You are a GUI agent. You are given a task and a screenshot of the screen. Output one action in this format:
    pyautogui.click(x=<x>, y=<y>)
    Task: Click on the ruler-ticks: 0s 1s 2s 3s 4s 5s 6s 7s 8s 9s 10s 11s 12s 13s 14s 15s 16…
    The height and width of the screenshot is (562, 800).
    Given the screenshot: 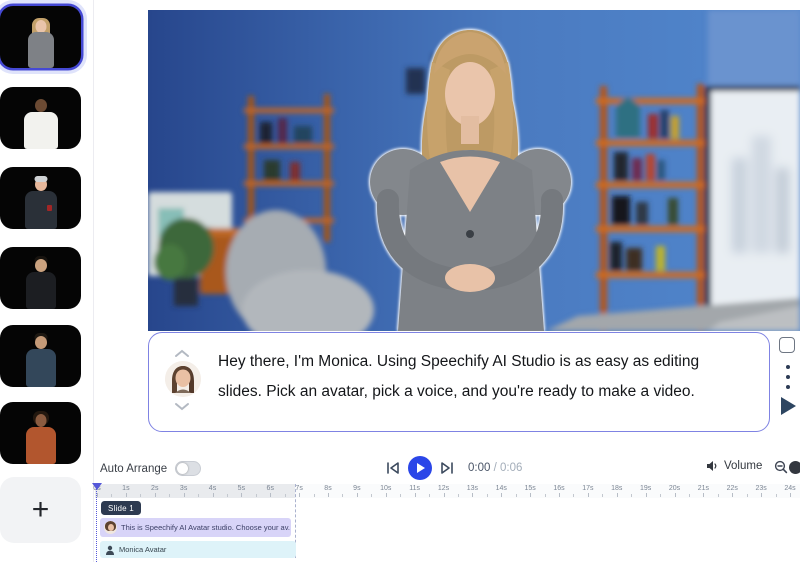 What is the action you would take?
    pyautogui.click(x=446, y=491)
    